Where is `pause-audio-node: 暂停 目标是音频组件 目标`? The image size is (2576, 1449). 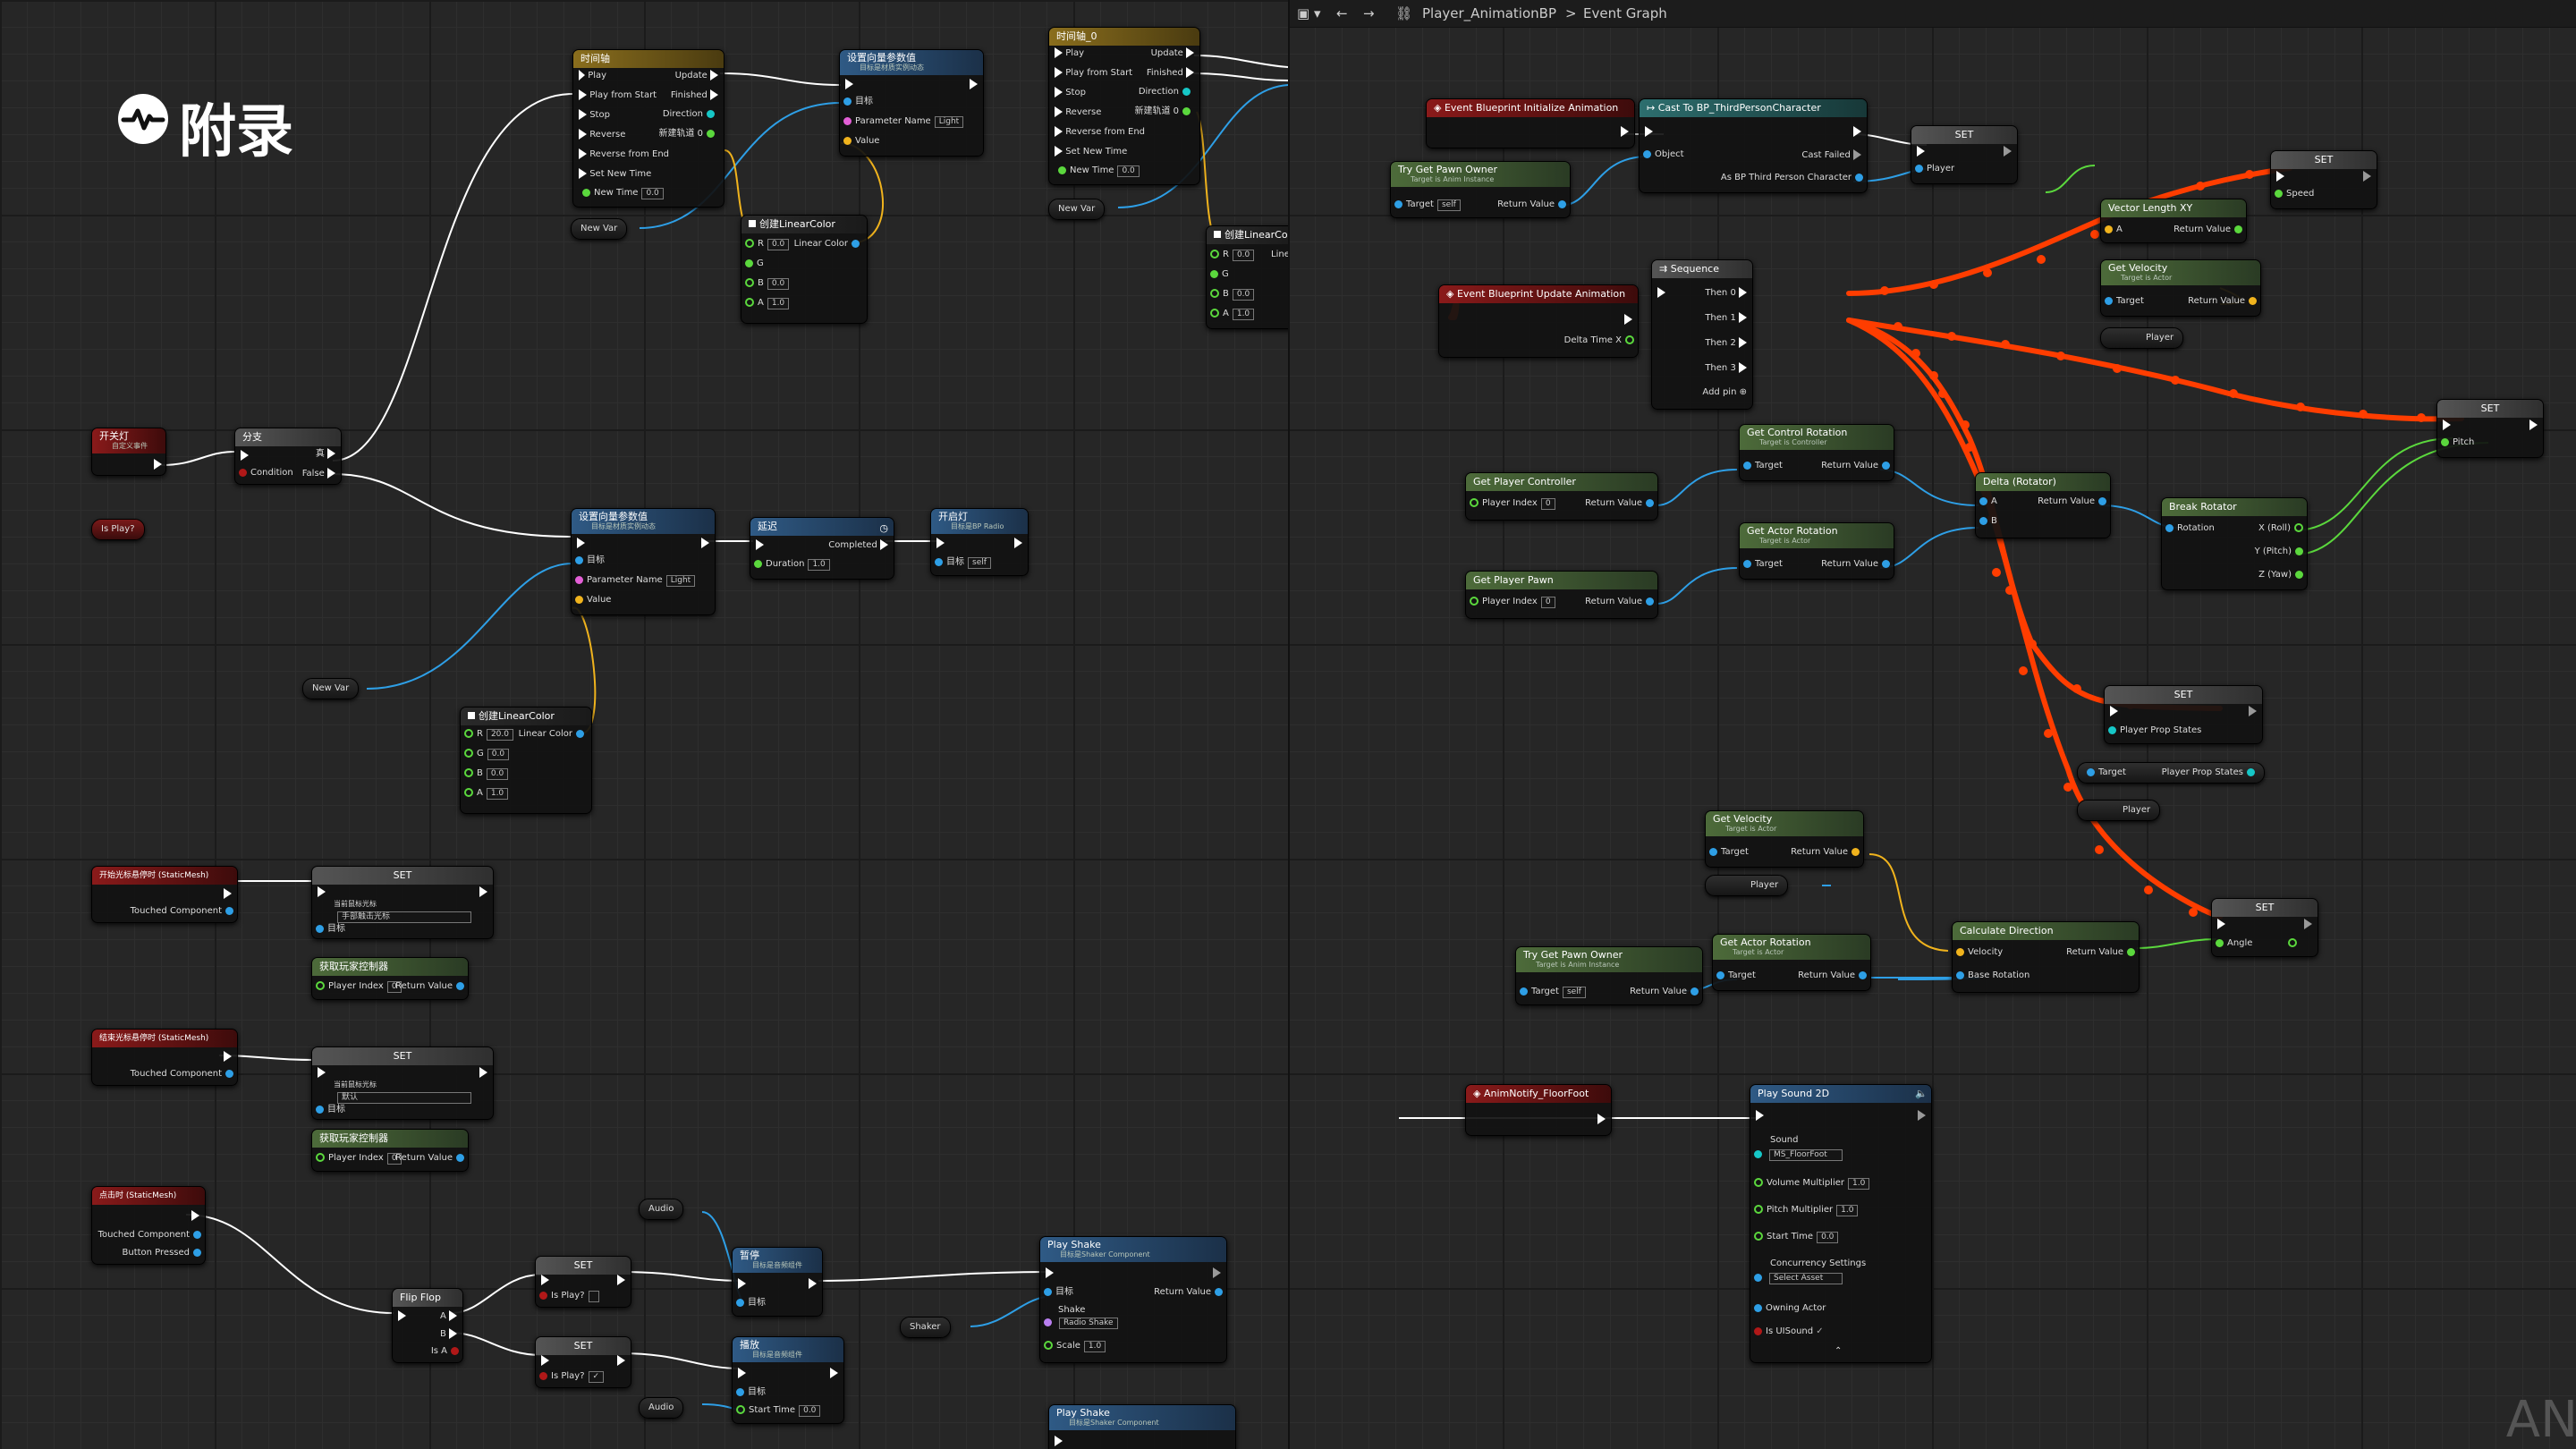
pause-audio-node: 暂停 目标是音频组件 目标 is located at coordinates (777, 1282).